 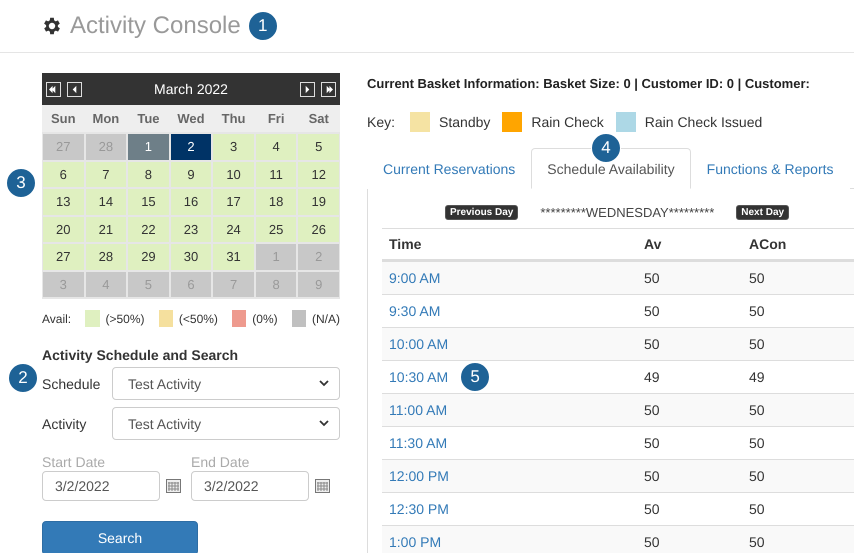 What do you see at coordinates (191, 229) in the screenshot?
I see `calendar-day: 23` at bounding box center [191, 229].